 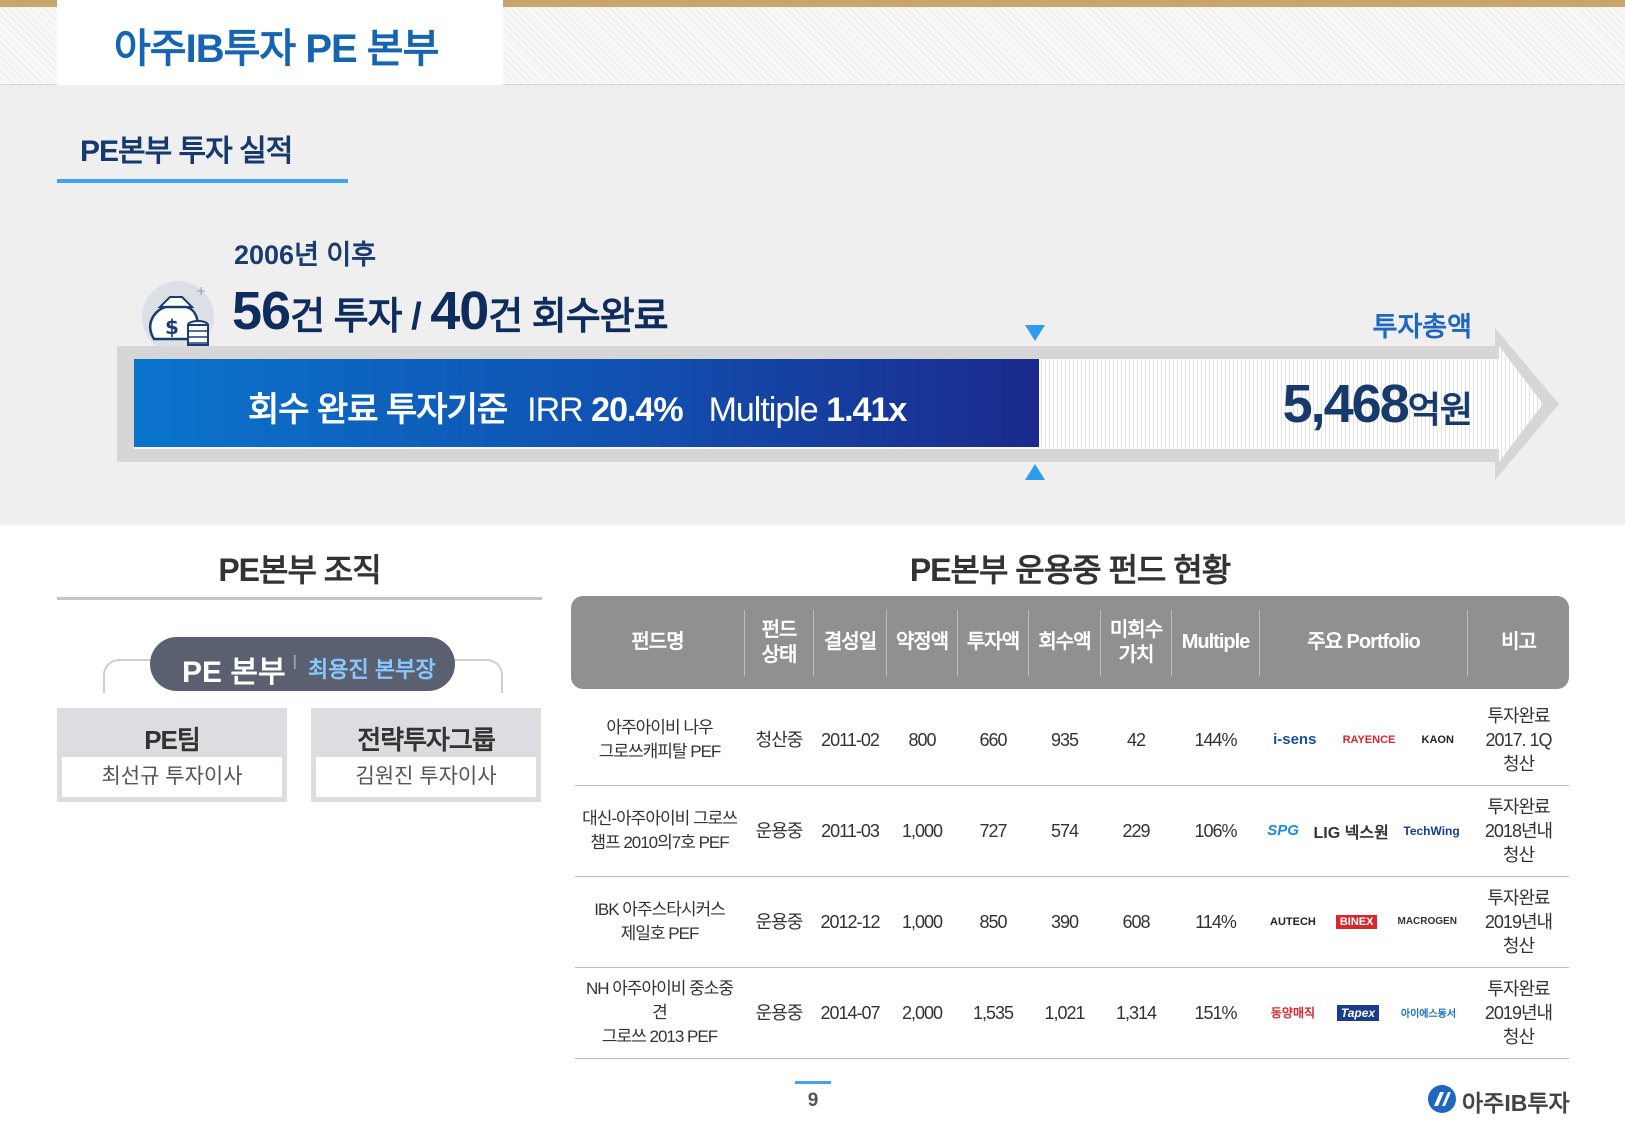 What do you see at coordinates (1442, 1099) in the screenshot?
I see `brand-logo-icon` at bounding box center [1442, 1099].